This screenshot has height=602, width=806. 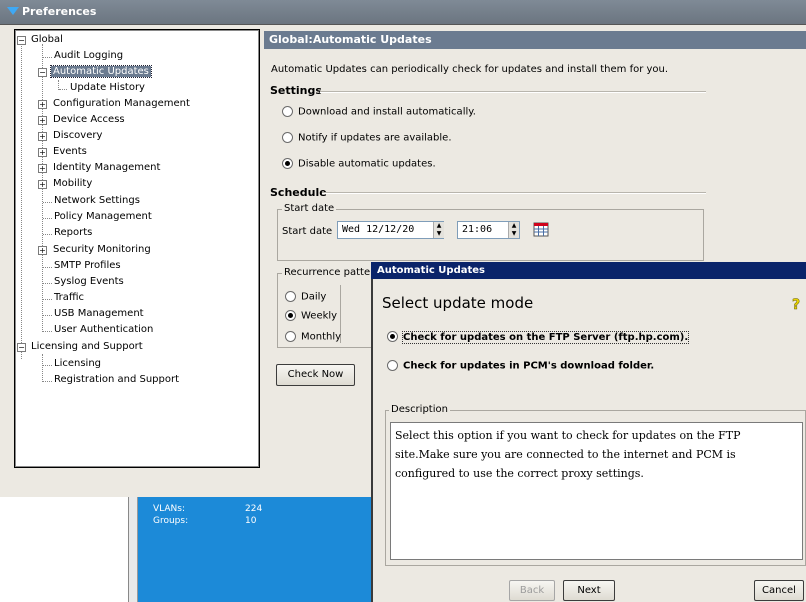 I want to click on tree-node-registration-and-support: Registration and Support, so click(x=116, y=380).